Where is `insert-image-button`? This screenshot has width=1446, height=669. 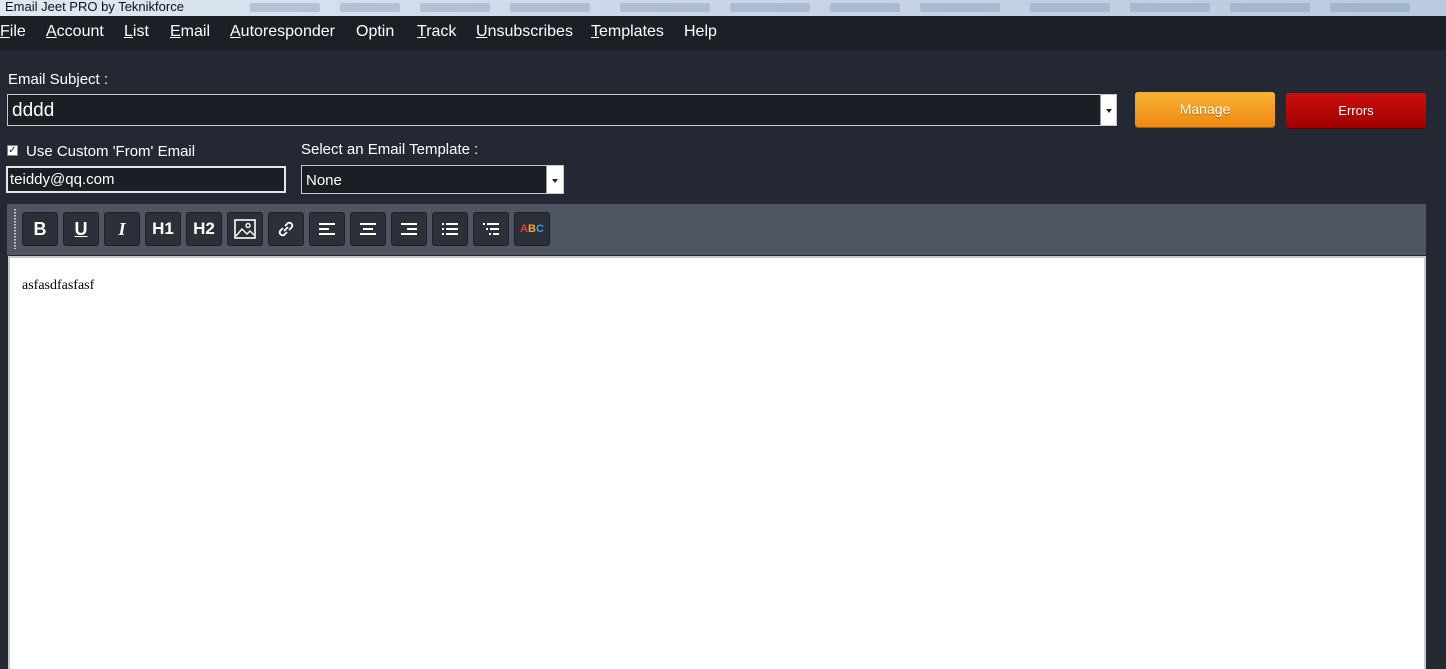 insert-image-button is located at coordinates (245, 229).